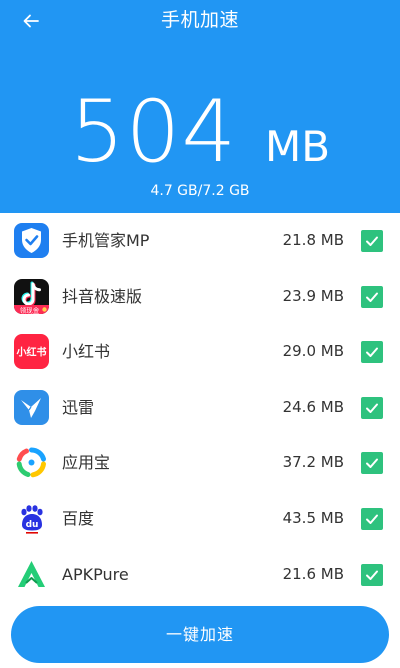 The image size is (400, 668). What do you see at coordinates (200, 519) in the screenshot?
I see `list-item: du 百度 43.5 MB` at bounding box center [200, 519].